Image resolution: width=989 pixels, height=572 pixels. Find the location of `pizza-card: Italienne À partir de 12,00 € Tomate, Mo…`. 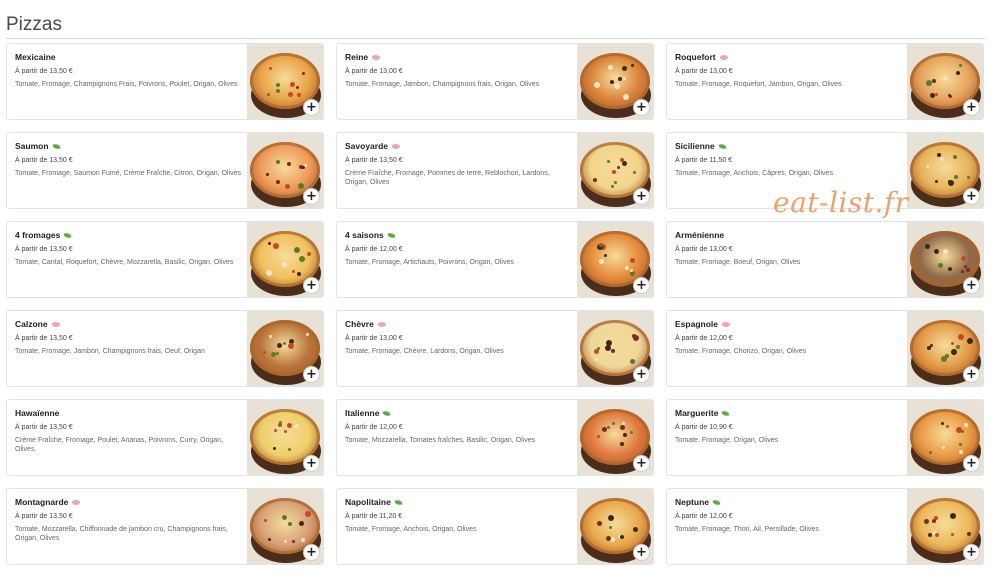

pizza-card: Italienne À partir de 12,00 € Tomate, Mo… is located at coordinates (495, 437).